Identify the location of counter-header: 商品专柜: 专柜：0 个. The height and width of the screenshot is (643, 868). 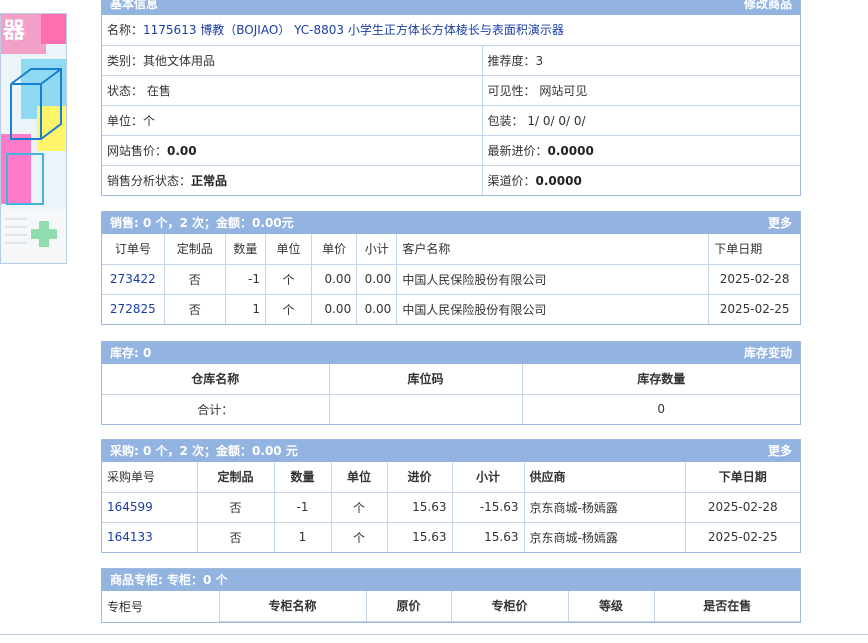
(451, 580).